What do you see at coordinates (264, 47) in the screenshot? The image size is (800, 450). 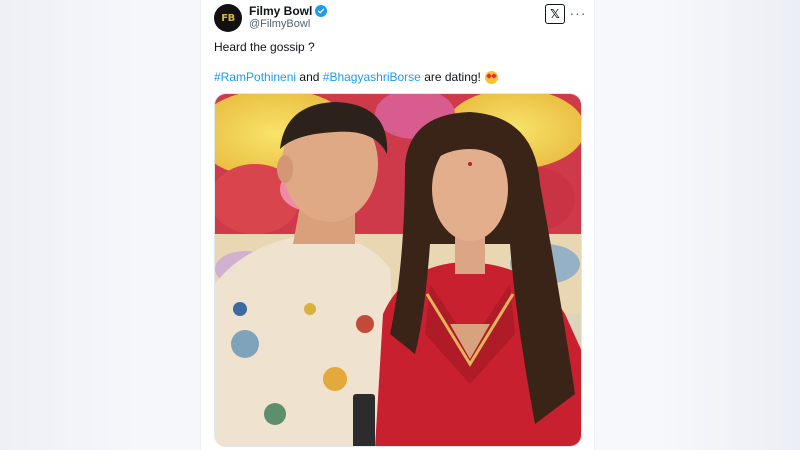 I see `tweet-text-line-1: Heard the gossip ?` at bounding box center [264, 47].